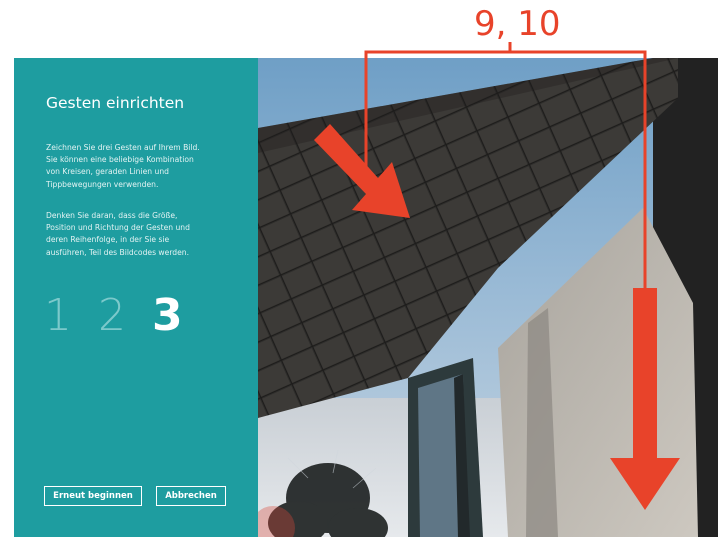  I want to click on instruction-line: von Kreisen, geraden Linien und, so click(107, 172).